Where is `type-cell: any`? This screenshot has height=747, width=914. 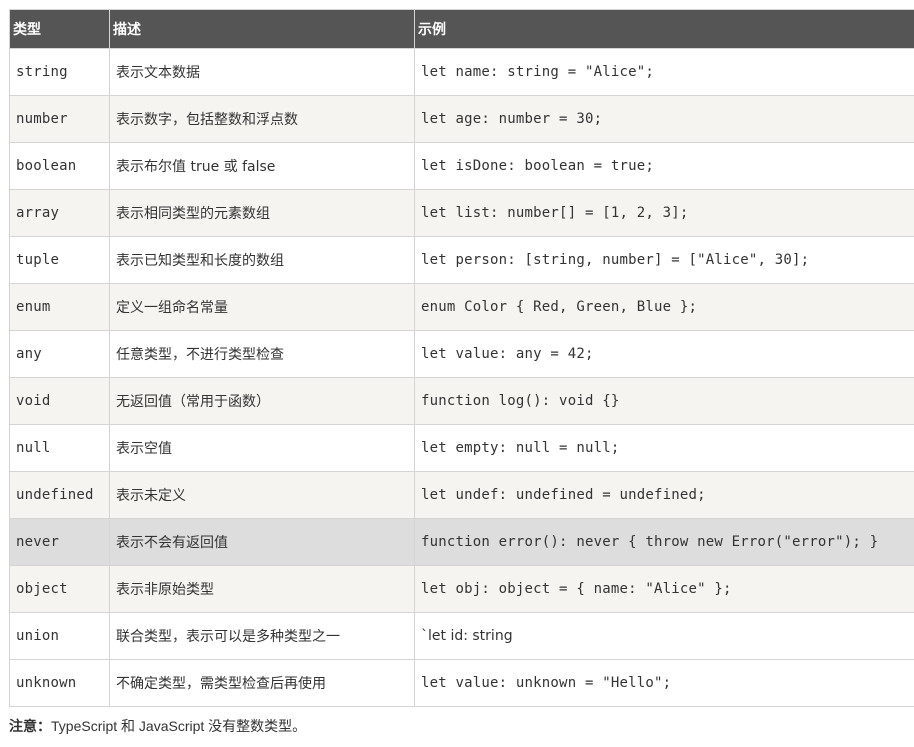 type-cell: any is located at coordinates (59, 354).